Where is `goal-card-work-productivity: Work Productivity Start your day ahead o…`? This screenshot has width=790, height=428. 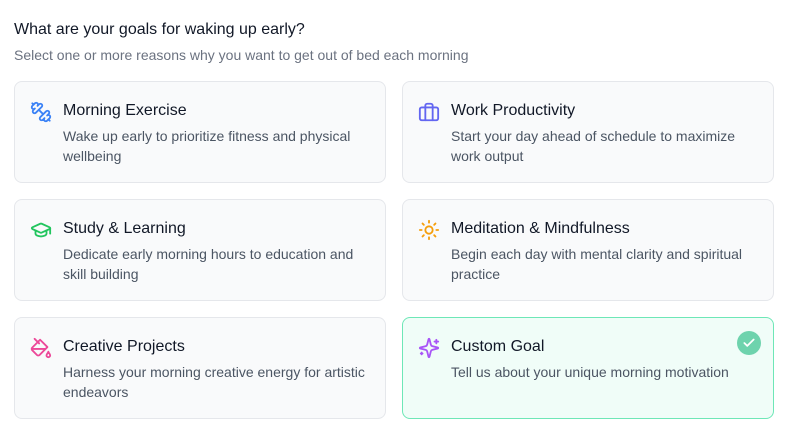 goal-card-work-productivity: Work Productivity Start your day ahead o… is located at coordinates (588, 132).